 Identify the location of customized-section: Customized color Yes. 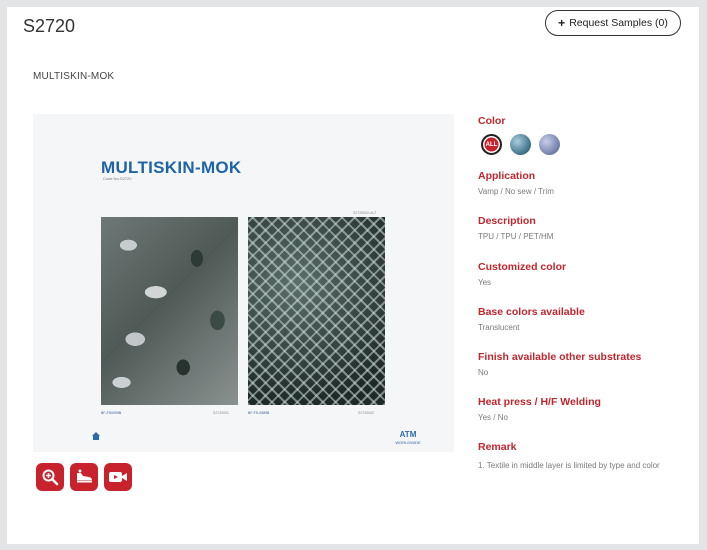
(522, 274).